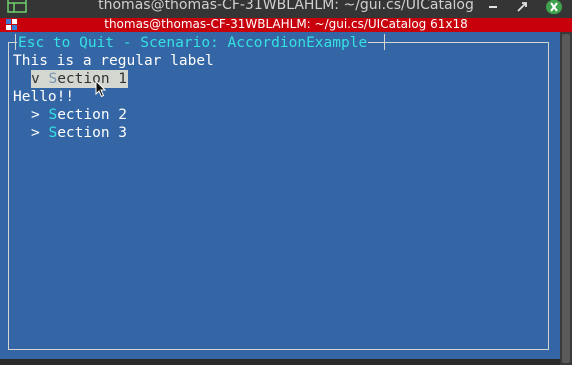 The image size is (572, 365). Describe the element at coordinates (384, 42) in the screenshot. I see `frame-title-right-bar` at that location.